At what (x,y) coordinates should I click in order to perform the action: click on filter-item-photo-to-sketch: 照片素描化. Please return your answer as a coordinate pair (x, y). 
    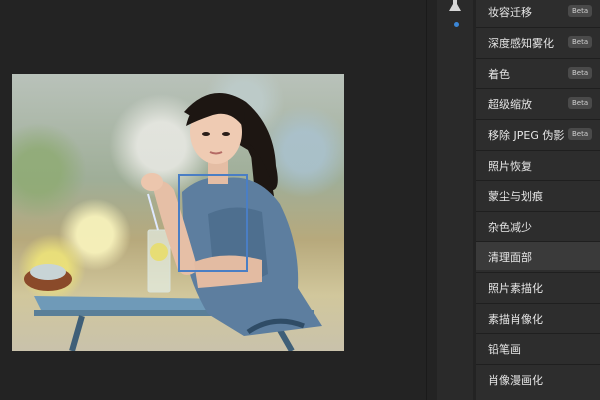
    Looking at the image, I should click on (538, 286).